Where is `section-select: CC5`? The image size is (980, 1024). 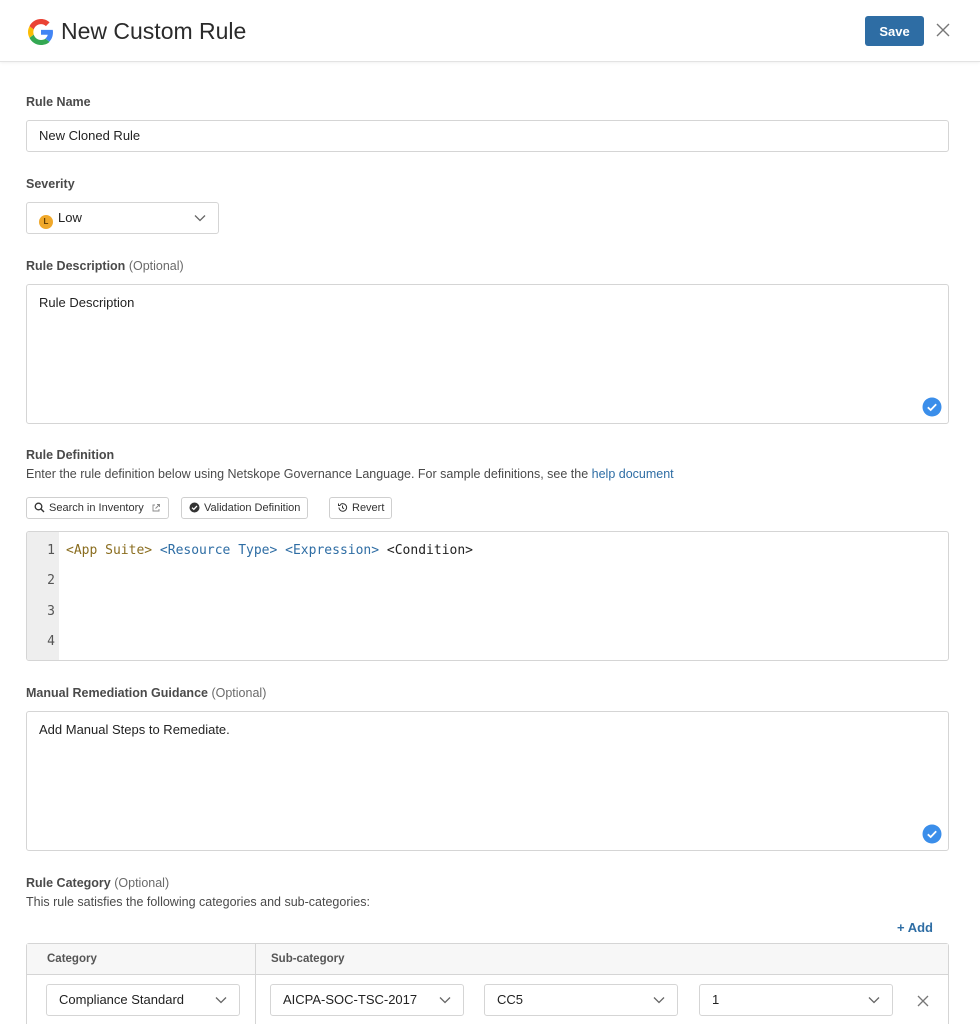
section-select: CC5 is located at coordinates (581, 1000).